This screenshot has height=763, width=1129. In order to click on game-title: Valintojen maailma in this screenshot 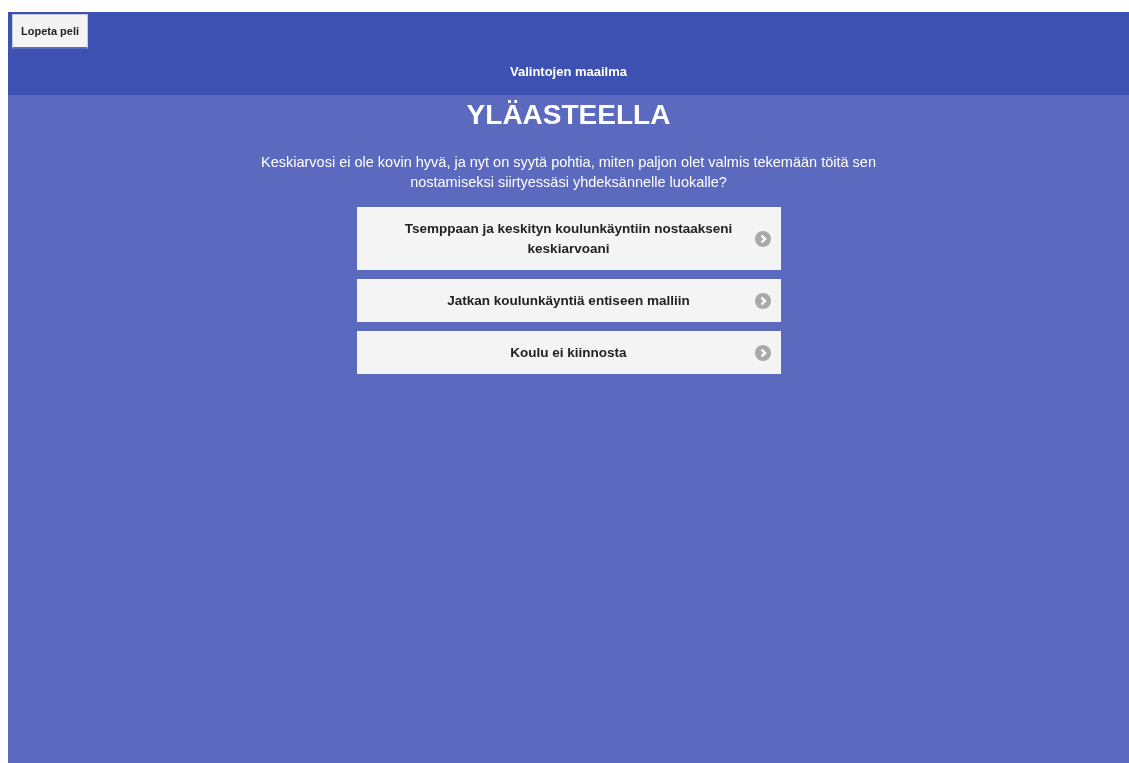, I will do `click(568, 71)`.